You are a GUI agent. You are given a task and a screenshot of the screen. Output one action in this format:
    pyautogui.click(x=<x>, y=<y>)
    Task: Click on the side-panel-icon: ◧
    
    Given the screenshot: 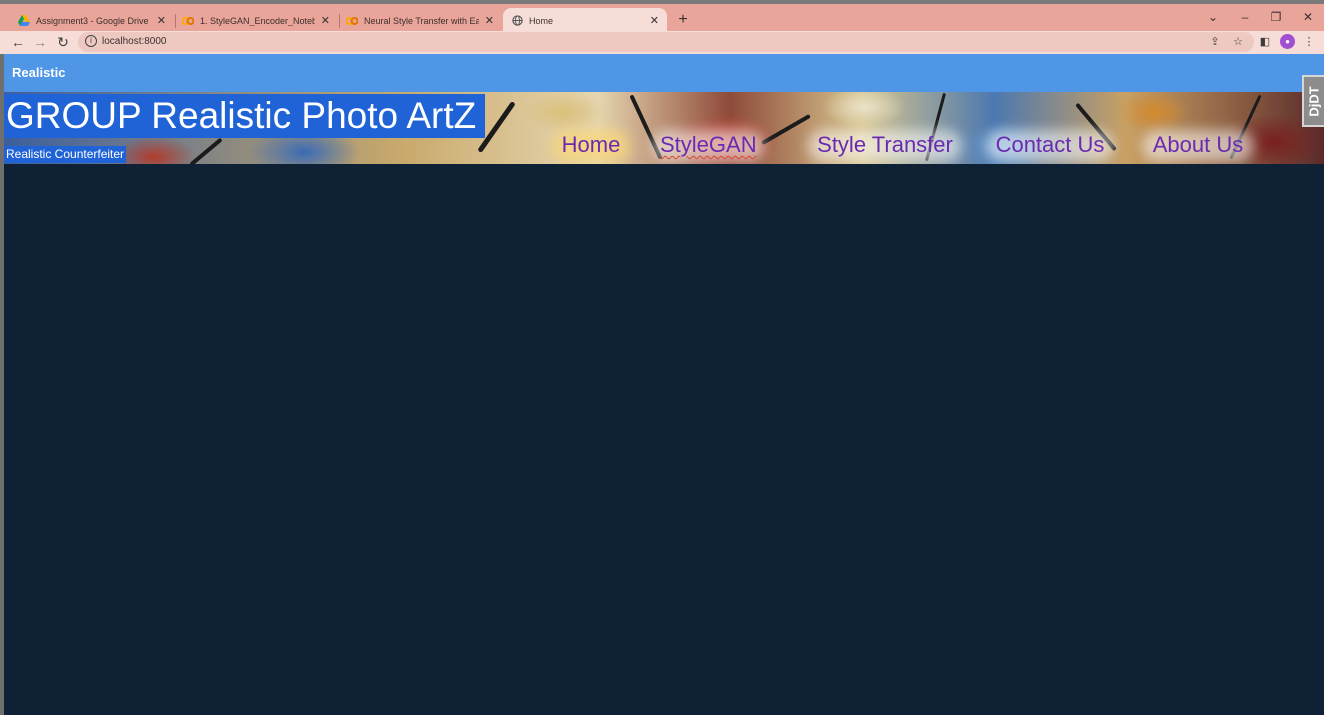 What is the action you would take?
    pyautogui.click(x=1265, y=41)
    